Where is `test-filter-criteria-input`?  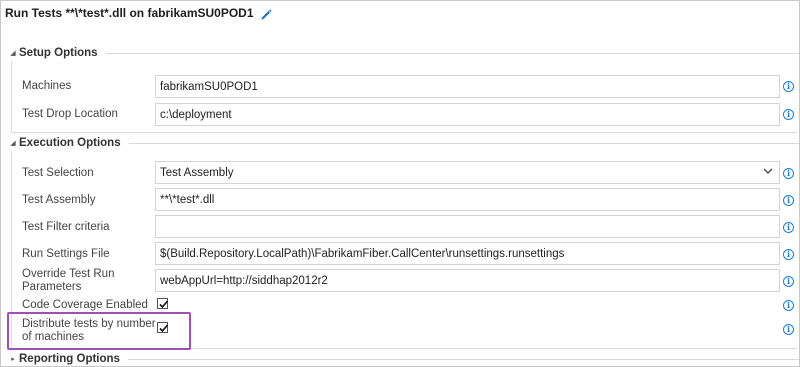
test-filter-criteria-input is located at coordinates (467, 226).